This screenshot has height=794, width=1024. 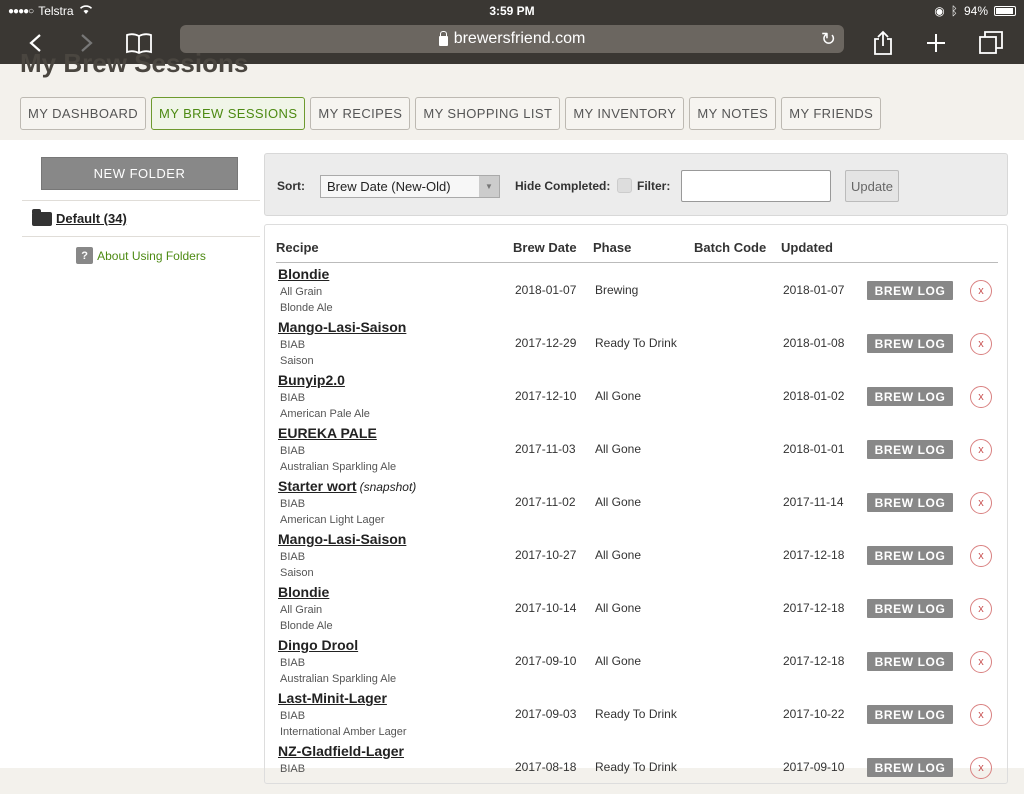 I want to click on battery-percent: 94%, so click(x=975, y=11).